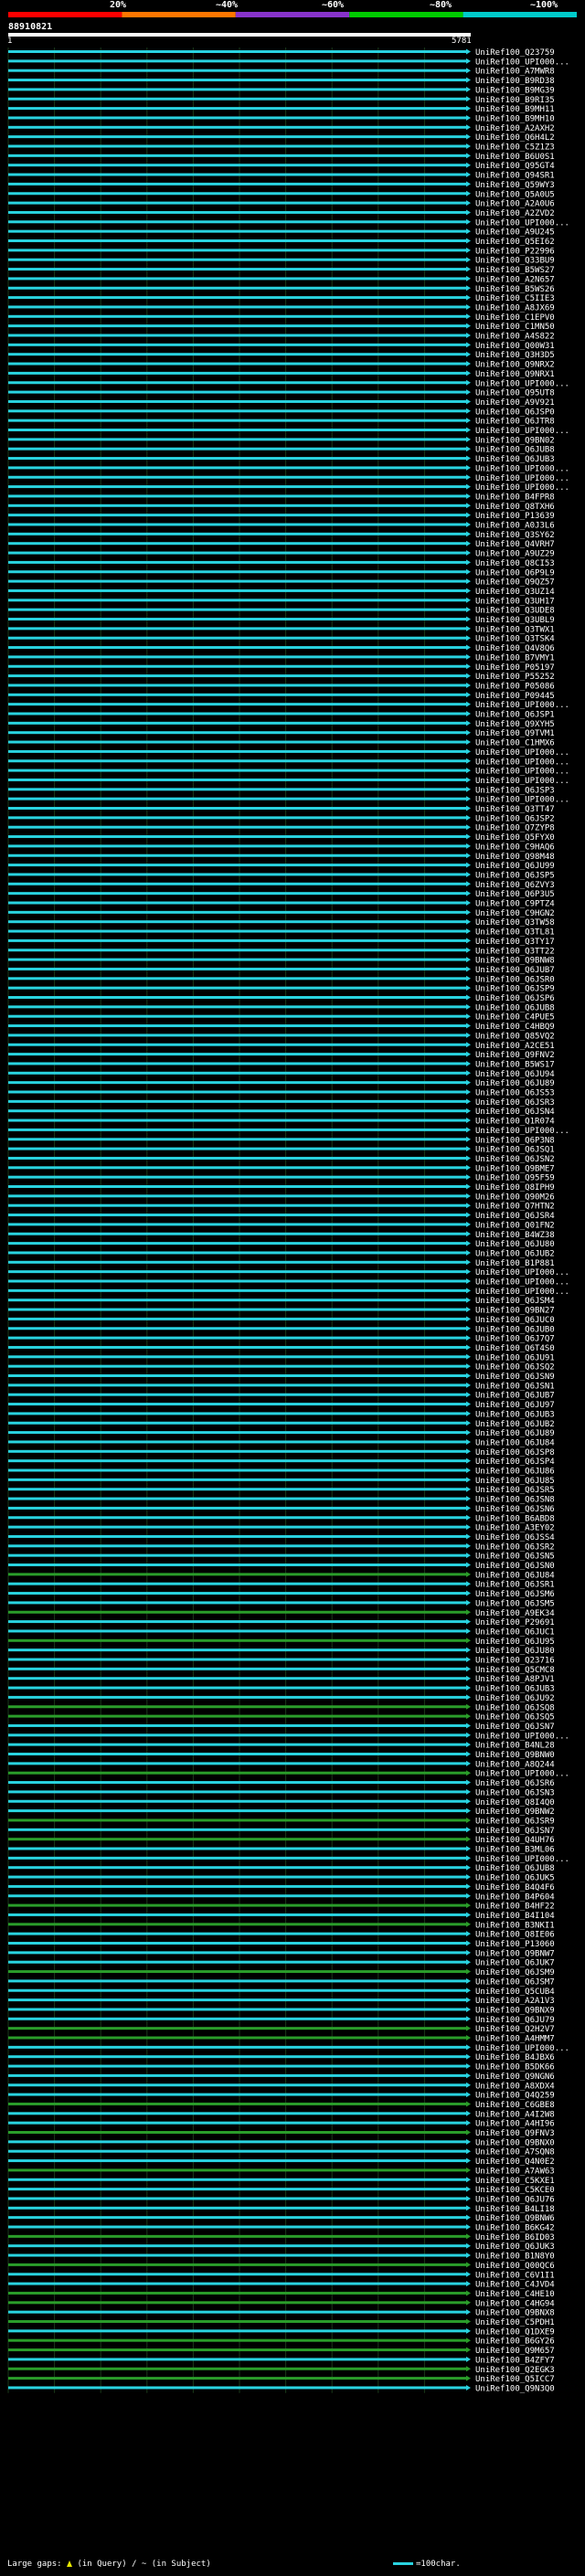 The image size is (585, 2576). What do you see at coordinates (515, 1405) in the screenshot?
I see `hit-label: UniRef100_Q6JU97` at bounding box center [515, 1405].